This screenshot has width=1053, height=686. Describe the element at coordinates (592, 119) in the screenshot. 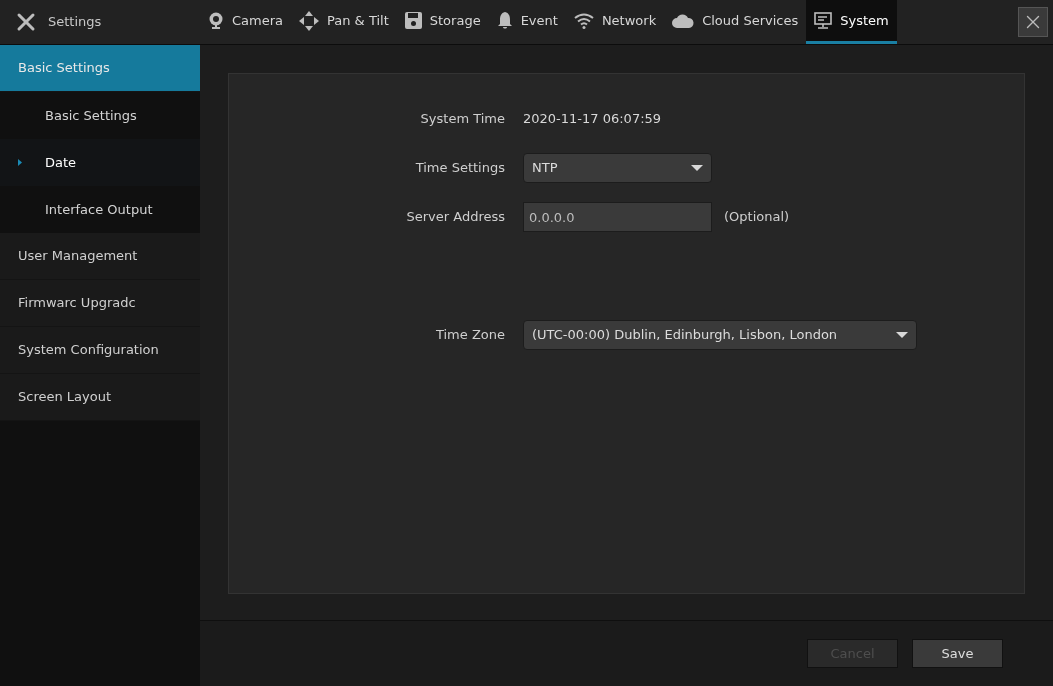

I see `system-time-value: 2020-11-17 06:07:59` at that location.